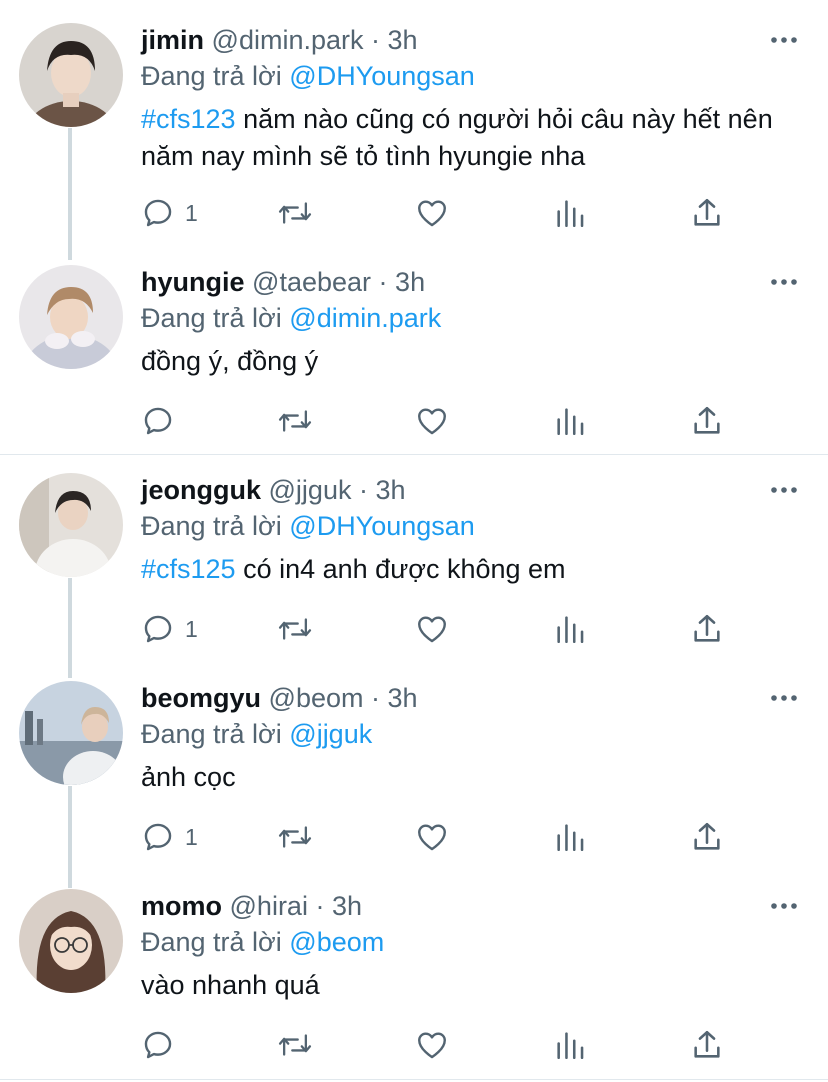 The image size is (828, 1082). I want to click on user-handle: @beom, so click(316, 698).